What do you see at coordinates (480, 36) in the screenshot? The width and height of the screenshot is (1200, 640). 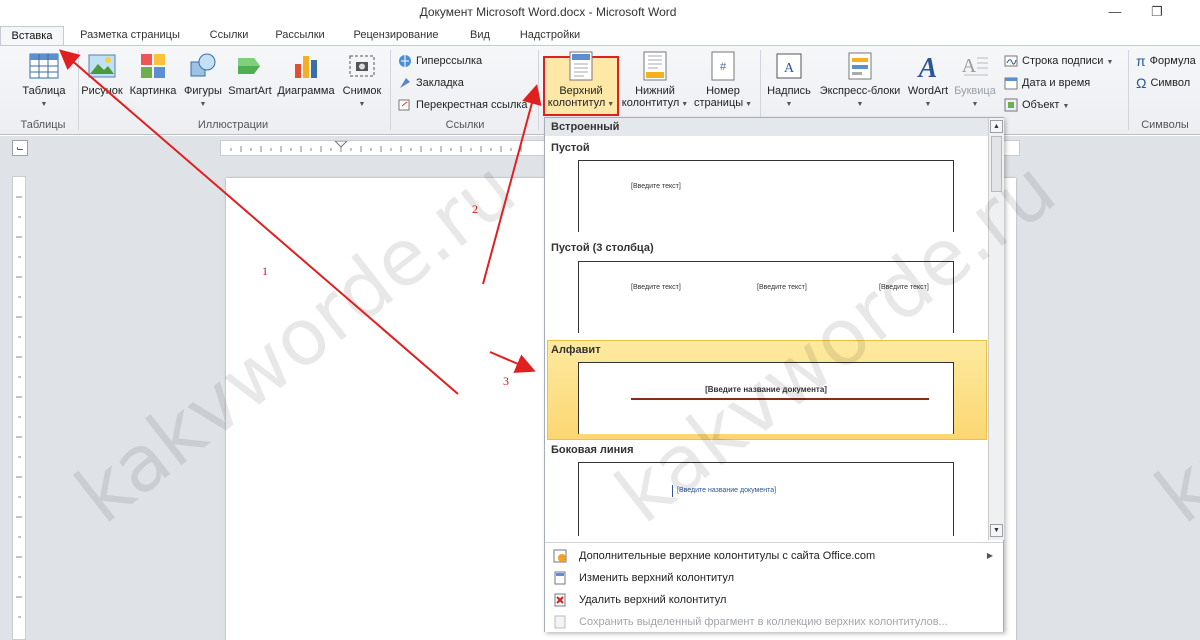 I see `tab-view: Вид` at bounding box center [480, 36].